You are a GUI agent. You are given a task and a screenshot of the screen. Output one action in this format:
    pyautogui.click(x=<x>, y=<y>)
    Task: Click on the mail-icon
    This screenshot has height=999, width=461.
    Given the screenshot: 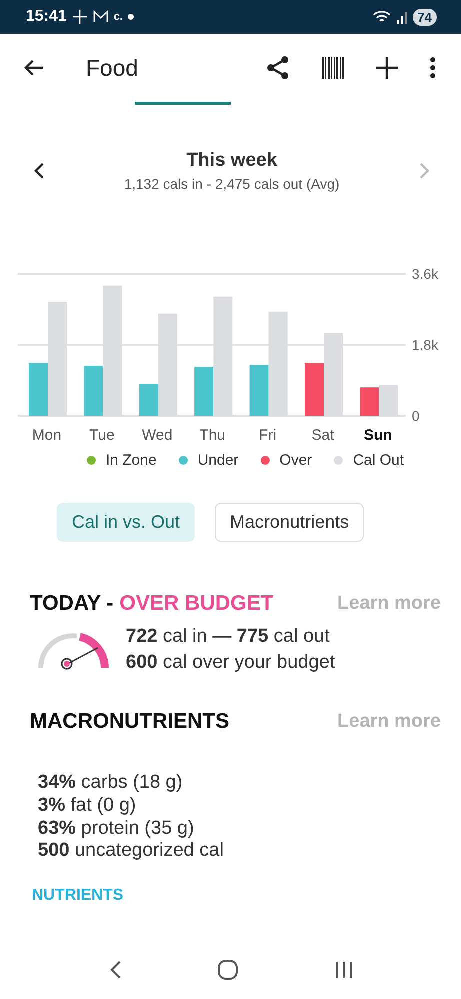 What is the action you would take?
    pyautogui.click(x=100, y=17)
    